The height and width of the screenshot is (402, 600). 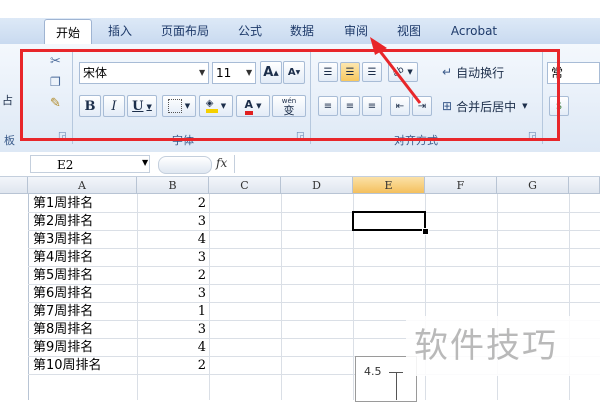 I want to click on cell-a6: 第6周排名, so click(x=63, y=294).